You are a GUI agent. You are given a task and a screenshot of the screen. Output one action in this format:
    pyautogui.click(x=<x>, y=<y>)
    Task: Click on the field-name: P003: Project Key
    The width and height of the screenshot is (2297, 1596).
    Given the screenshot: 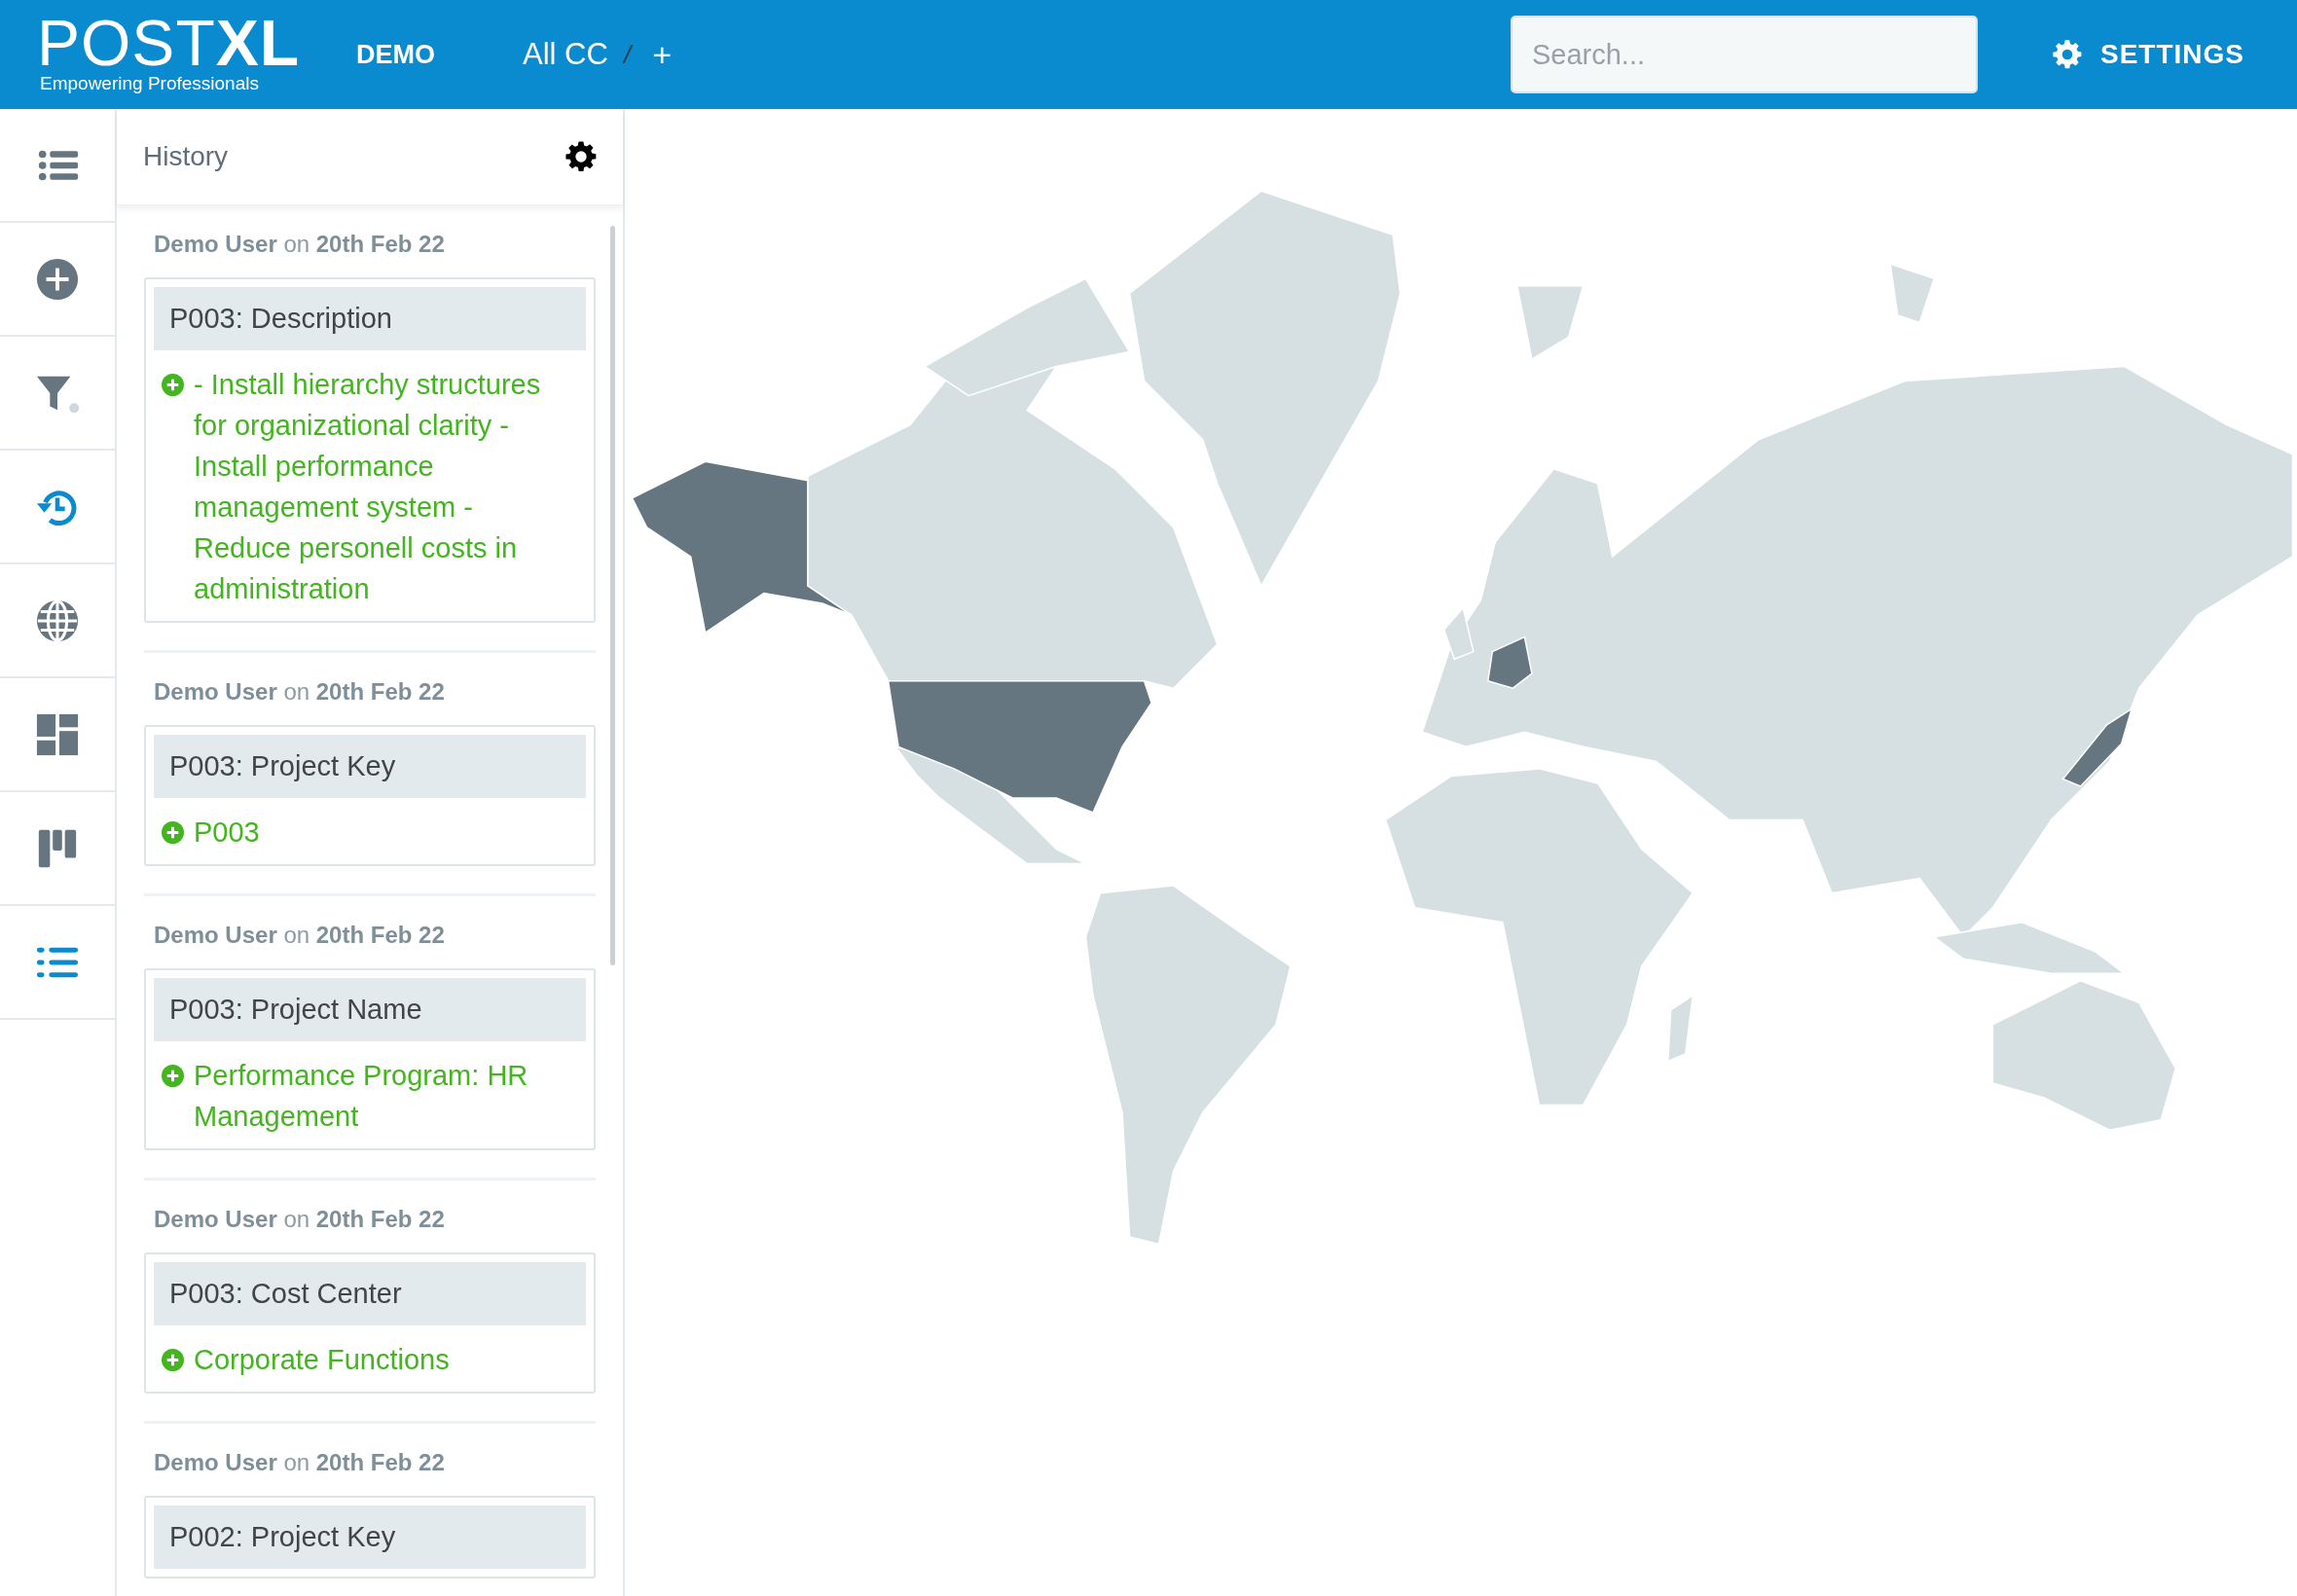 What is the action you would take?
    pyautogui.click(x=370, y=766)
    